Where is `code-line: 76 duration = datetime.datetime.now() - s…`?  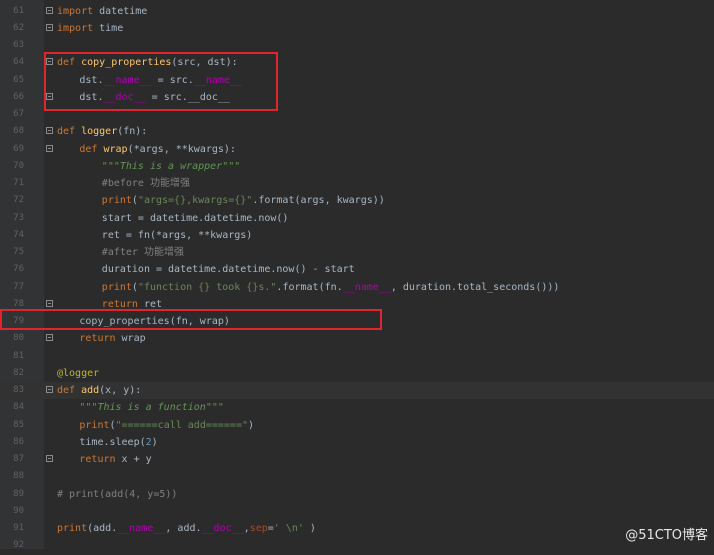 code-line: 76 duration = datetime.datetime.now() - s… is located at coordinates (357, 269).